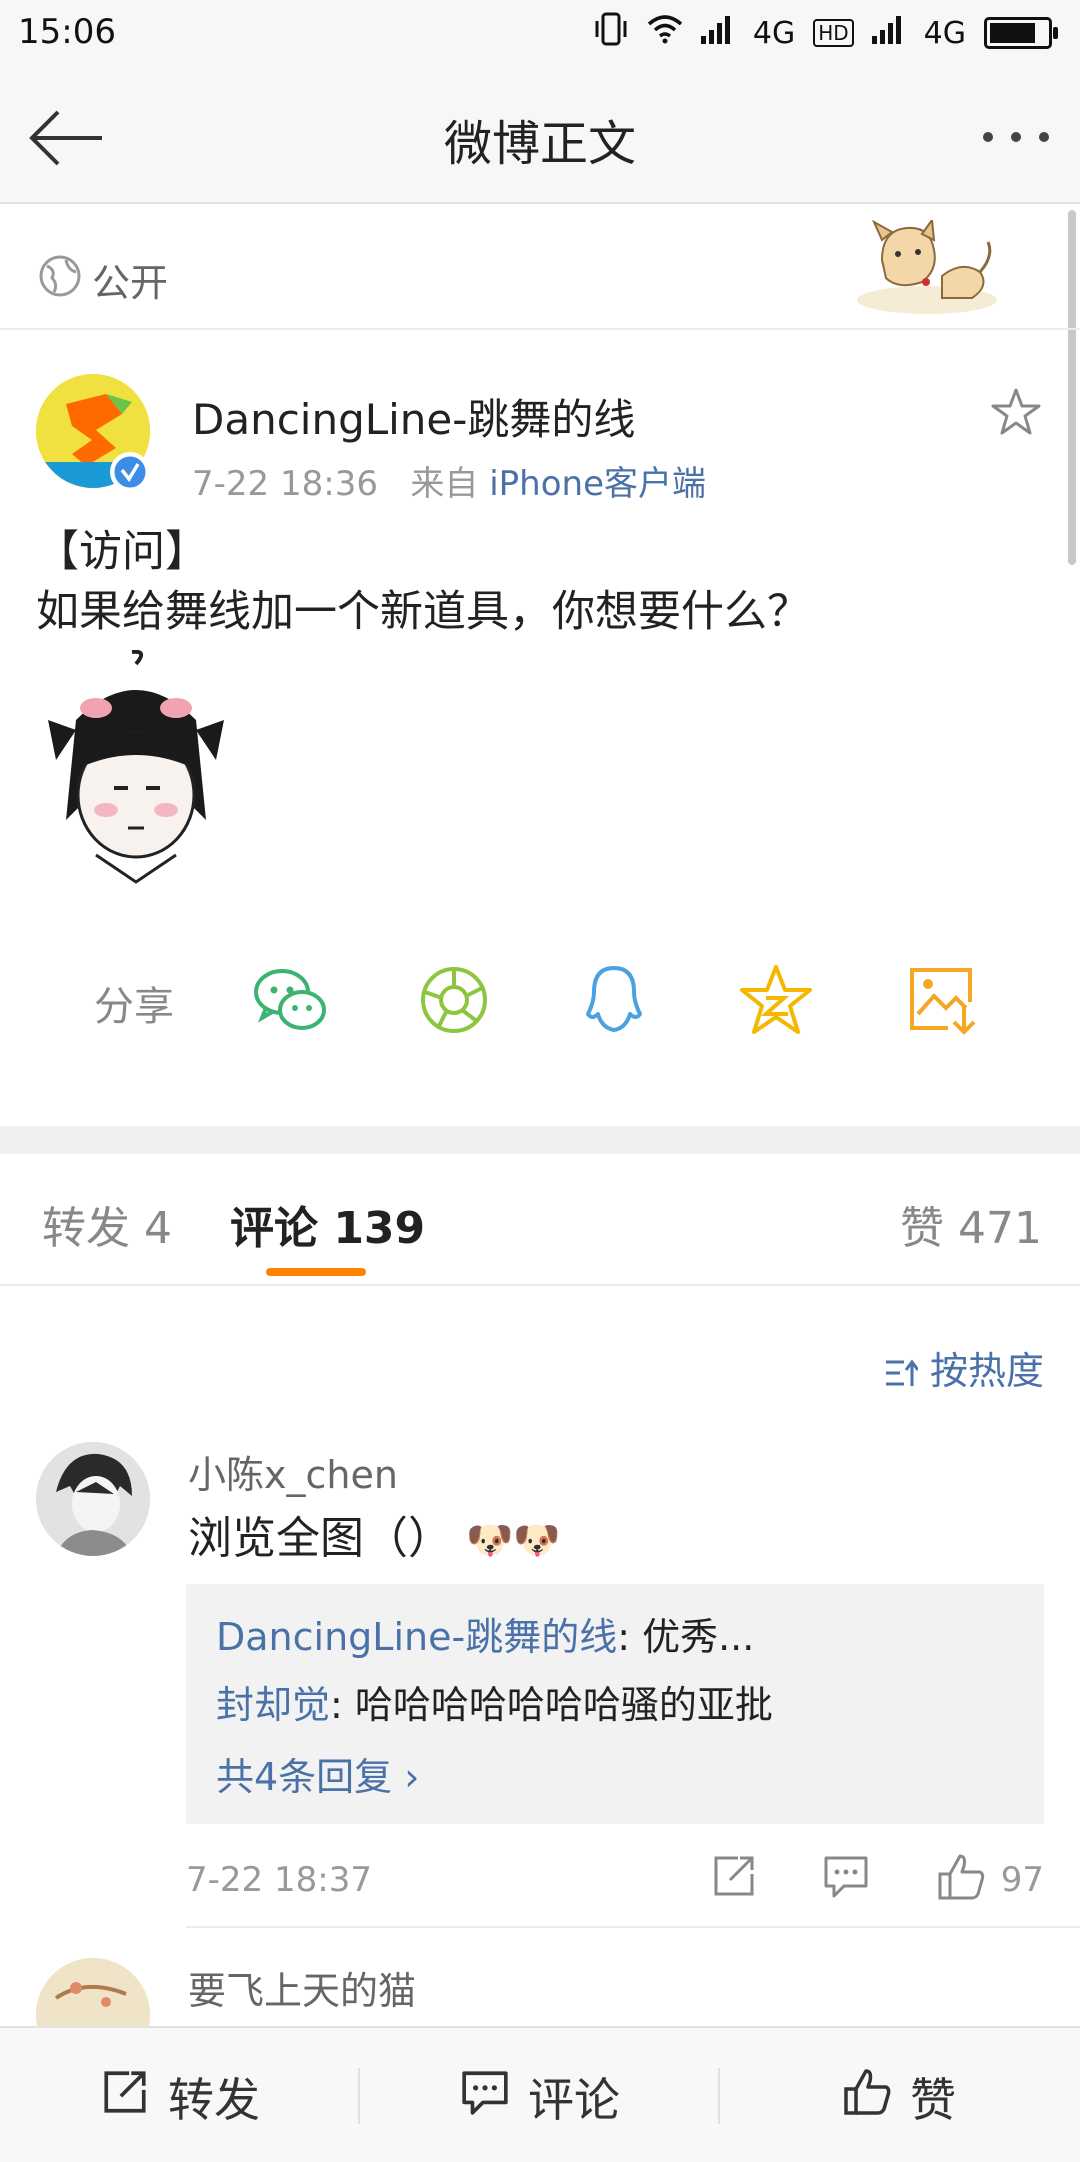  What do you see at coordinates (416, 1637) in the screenshot?
I see `reply-author: DancingLine-跳舞的线` at bounding box center [416, 1637].